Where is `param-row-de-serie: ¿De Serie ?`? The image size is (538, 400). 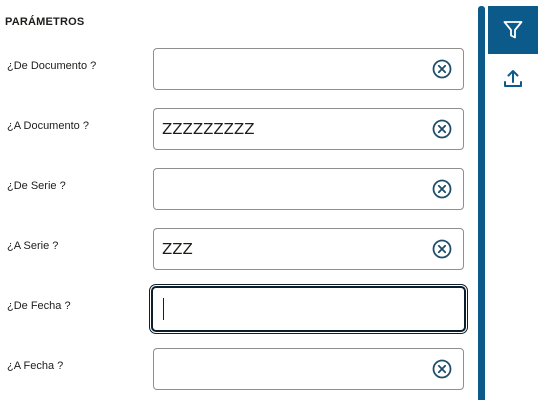 param-row-de-serie: ¿De Serie ? is located at coordinates (239, 190).